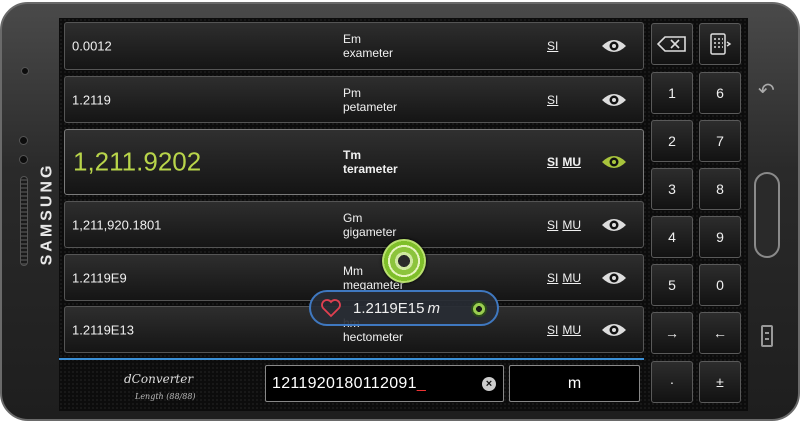 This screenshot has width=800, height=421. Describe the element at coordinates (404, 261) in the screenshot. I see `target-icon` at that location.